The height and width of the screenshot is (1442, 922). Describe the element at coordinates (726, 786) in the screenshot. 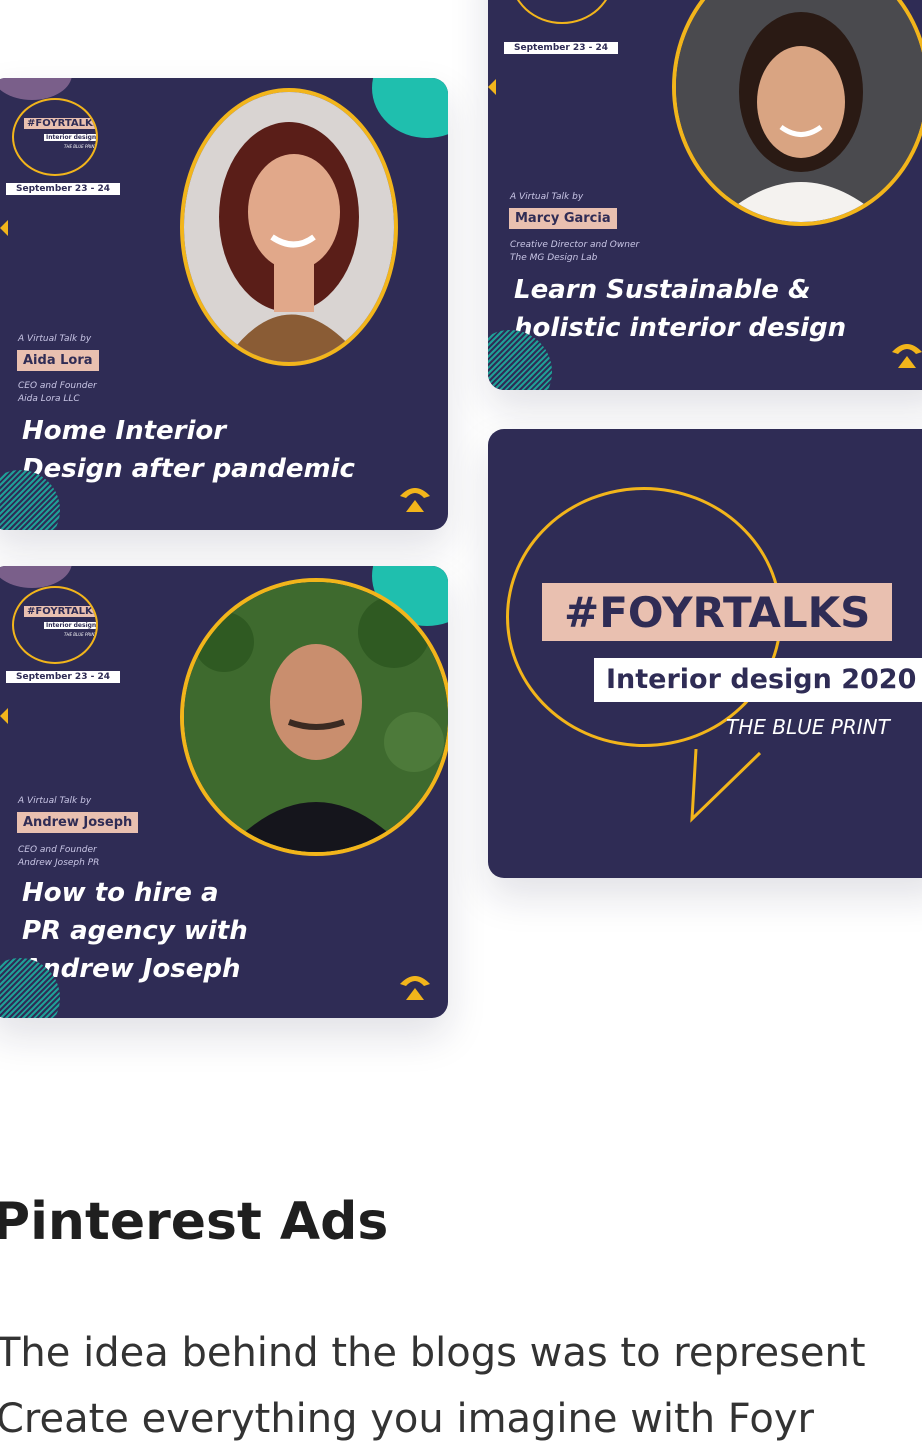

I see `speech-bubble-tail-icon` at that location.